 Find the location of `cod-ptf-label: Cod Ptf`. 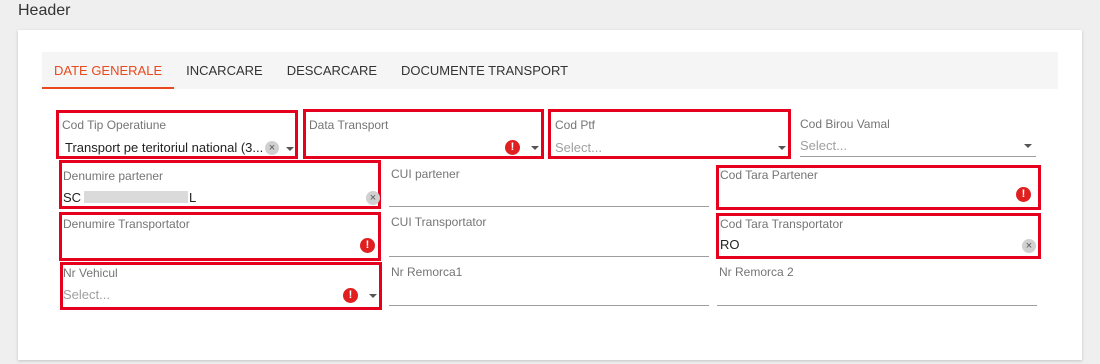

cod-ptf-label: Cod Ptf is located at coordinates (575, 125).